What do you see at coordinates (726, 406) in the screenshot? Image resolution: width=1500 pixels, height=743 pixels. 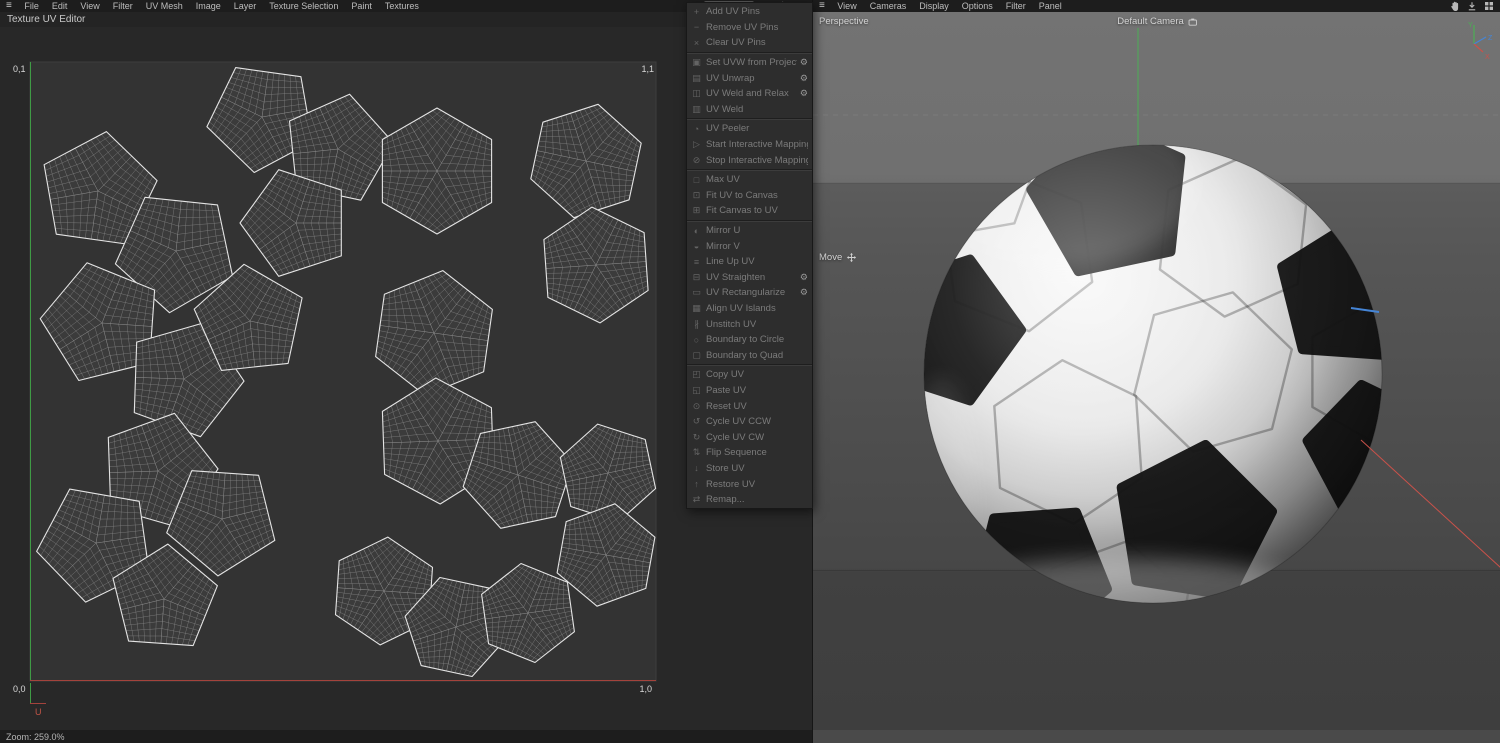 I see `menu-item-label: Reset UV` at bounding box center [726, 406].